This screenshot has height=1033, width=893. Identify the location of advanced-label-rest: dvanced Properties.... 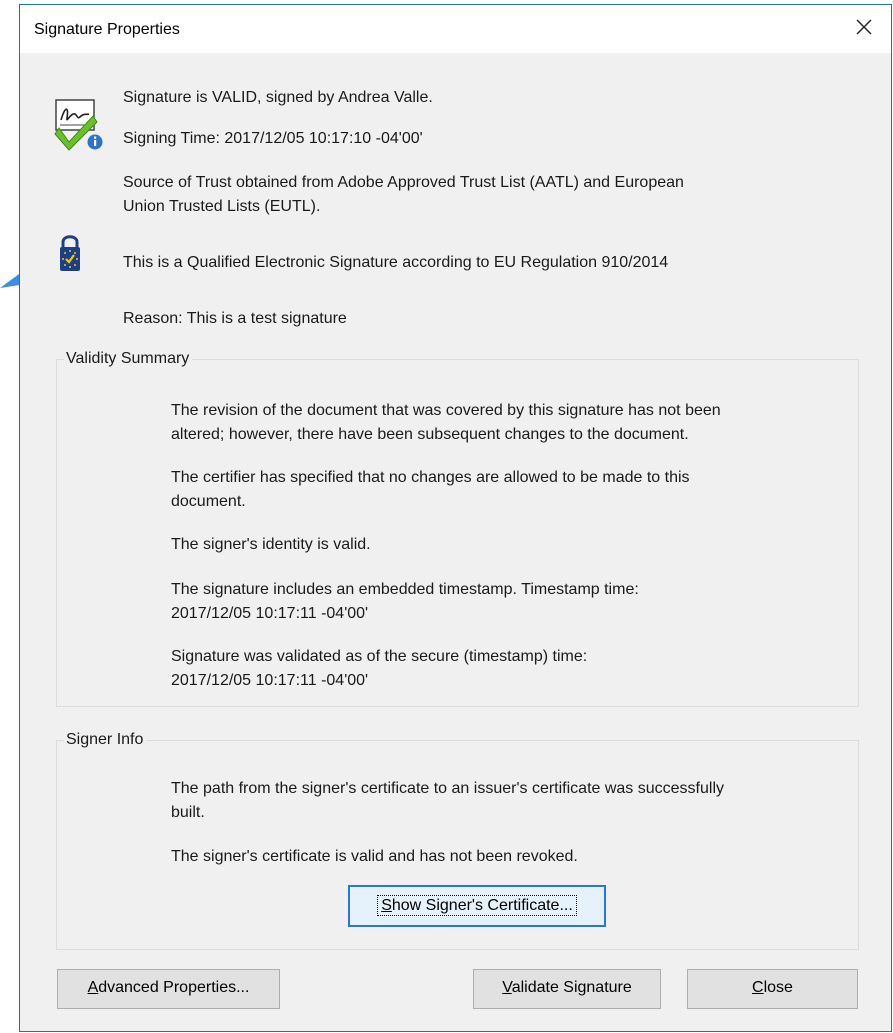
(174, 987).